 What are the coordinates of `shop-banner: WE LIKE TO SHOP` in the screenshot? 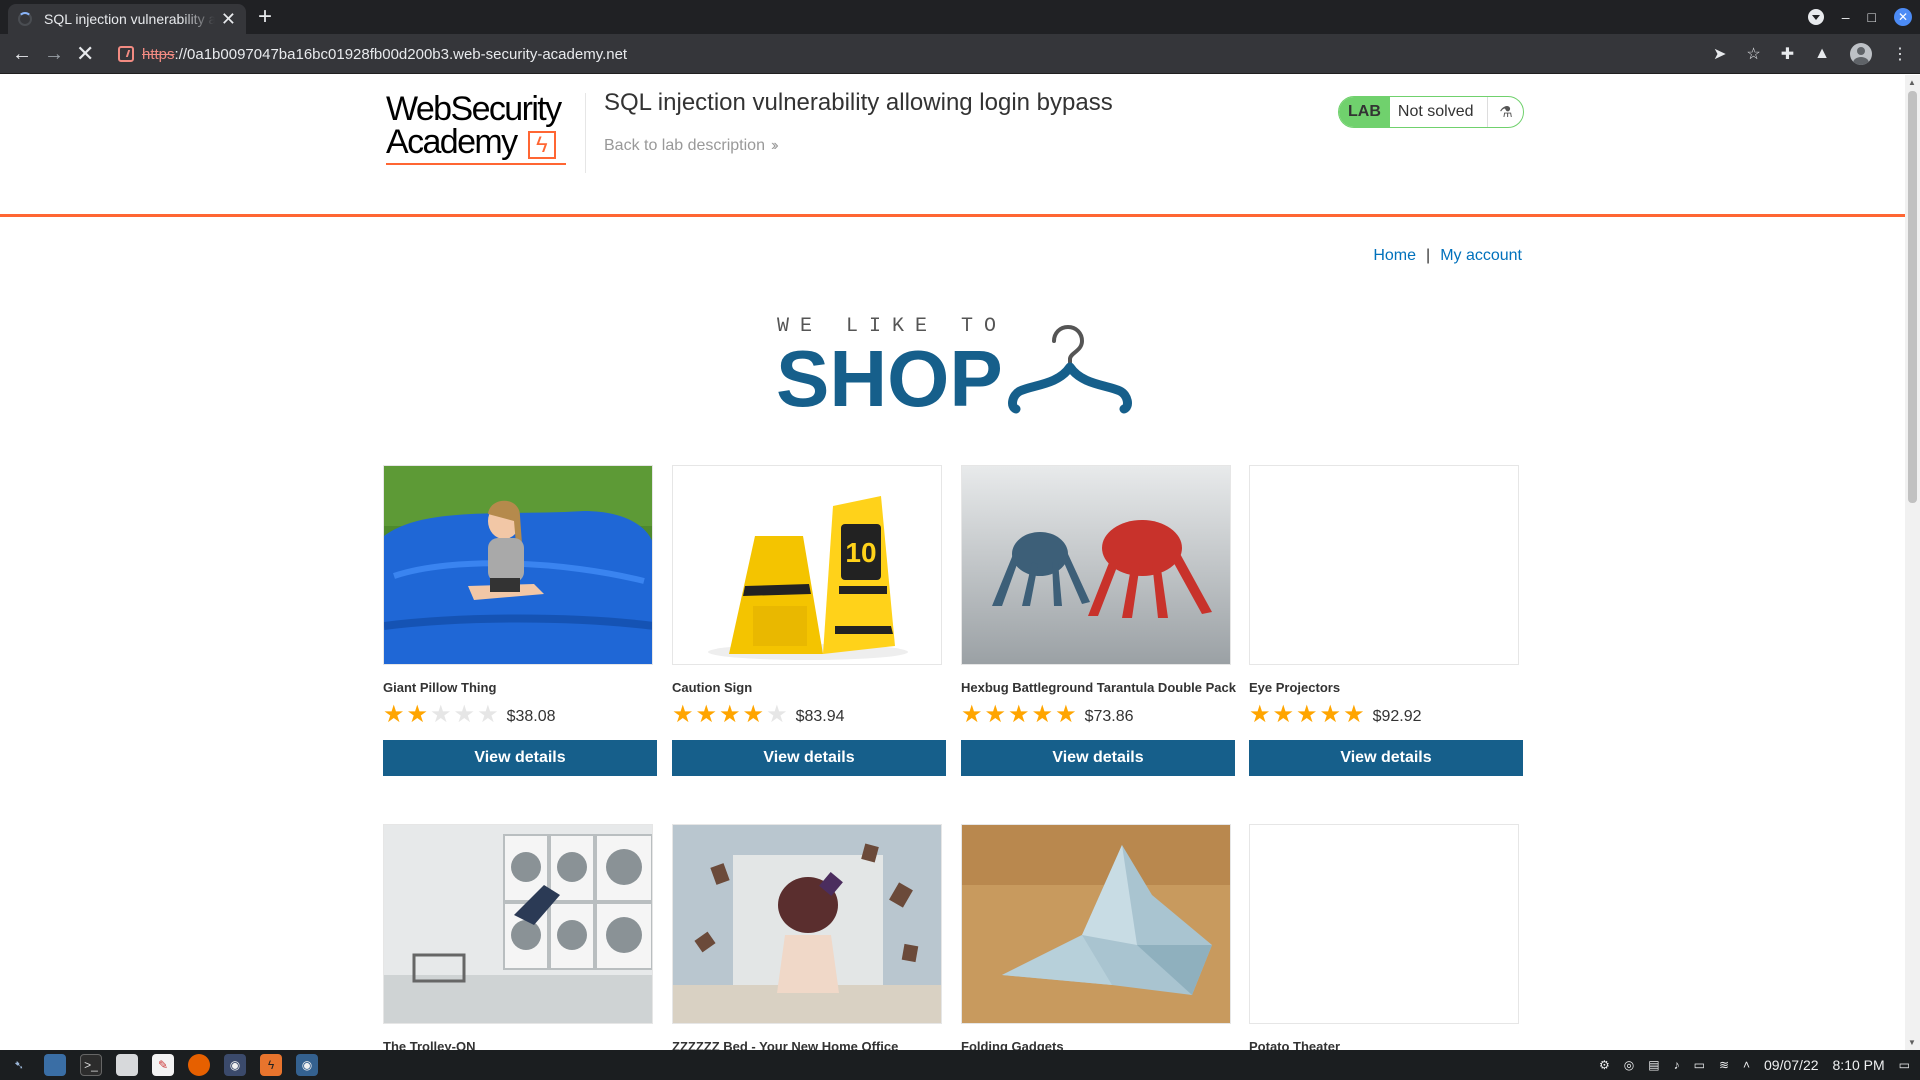 It's located at (956, 367).